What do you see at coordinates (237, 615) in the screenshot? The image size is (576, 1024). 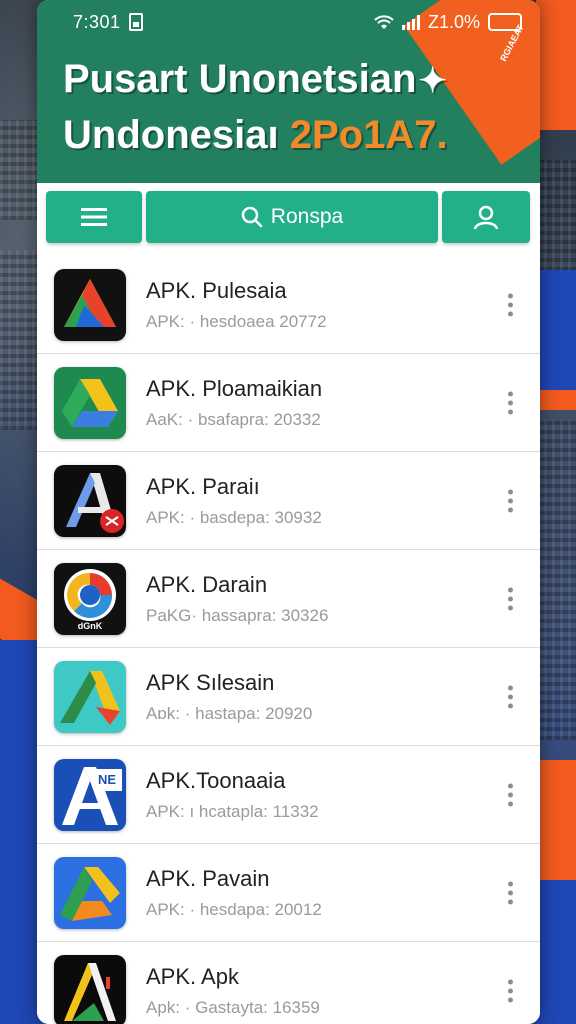 I see `app-meta: PaKG· hassapra: 30326` at bounding box center [237, 615].